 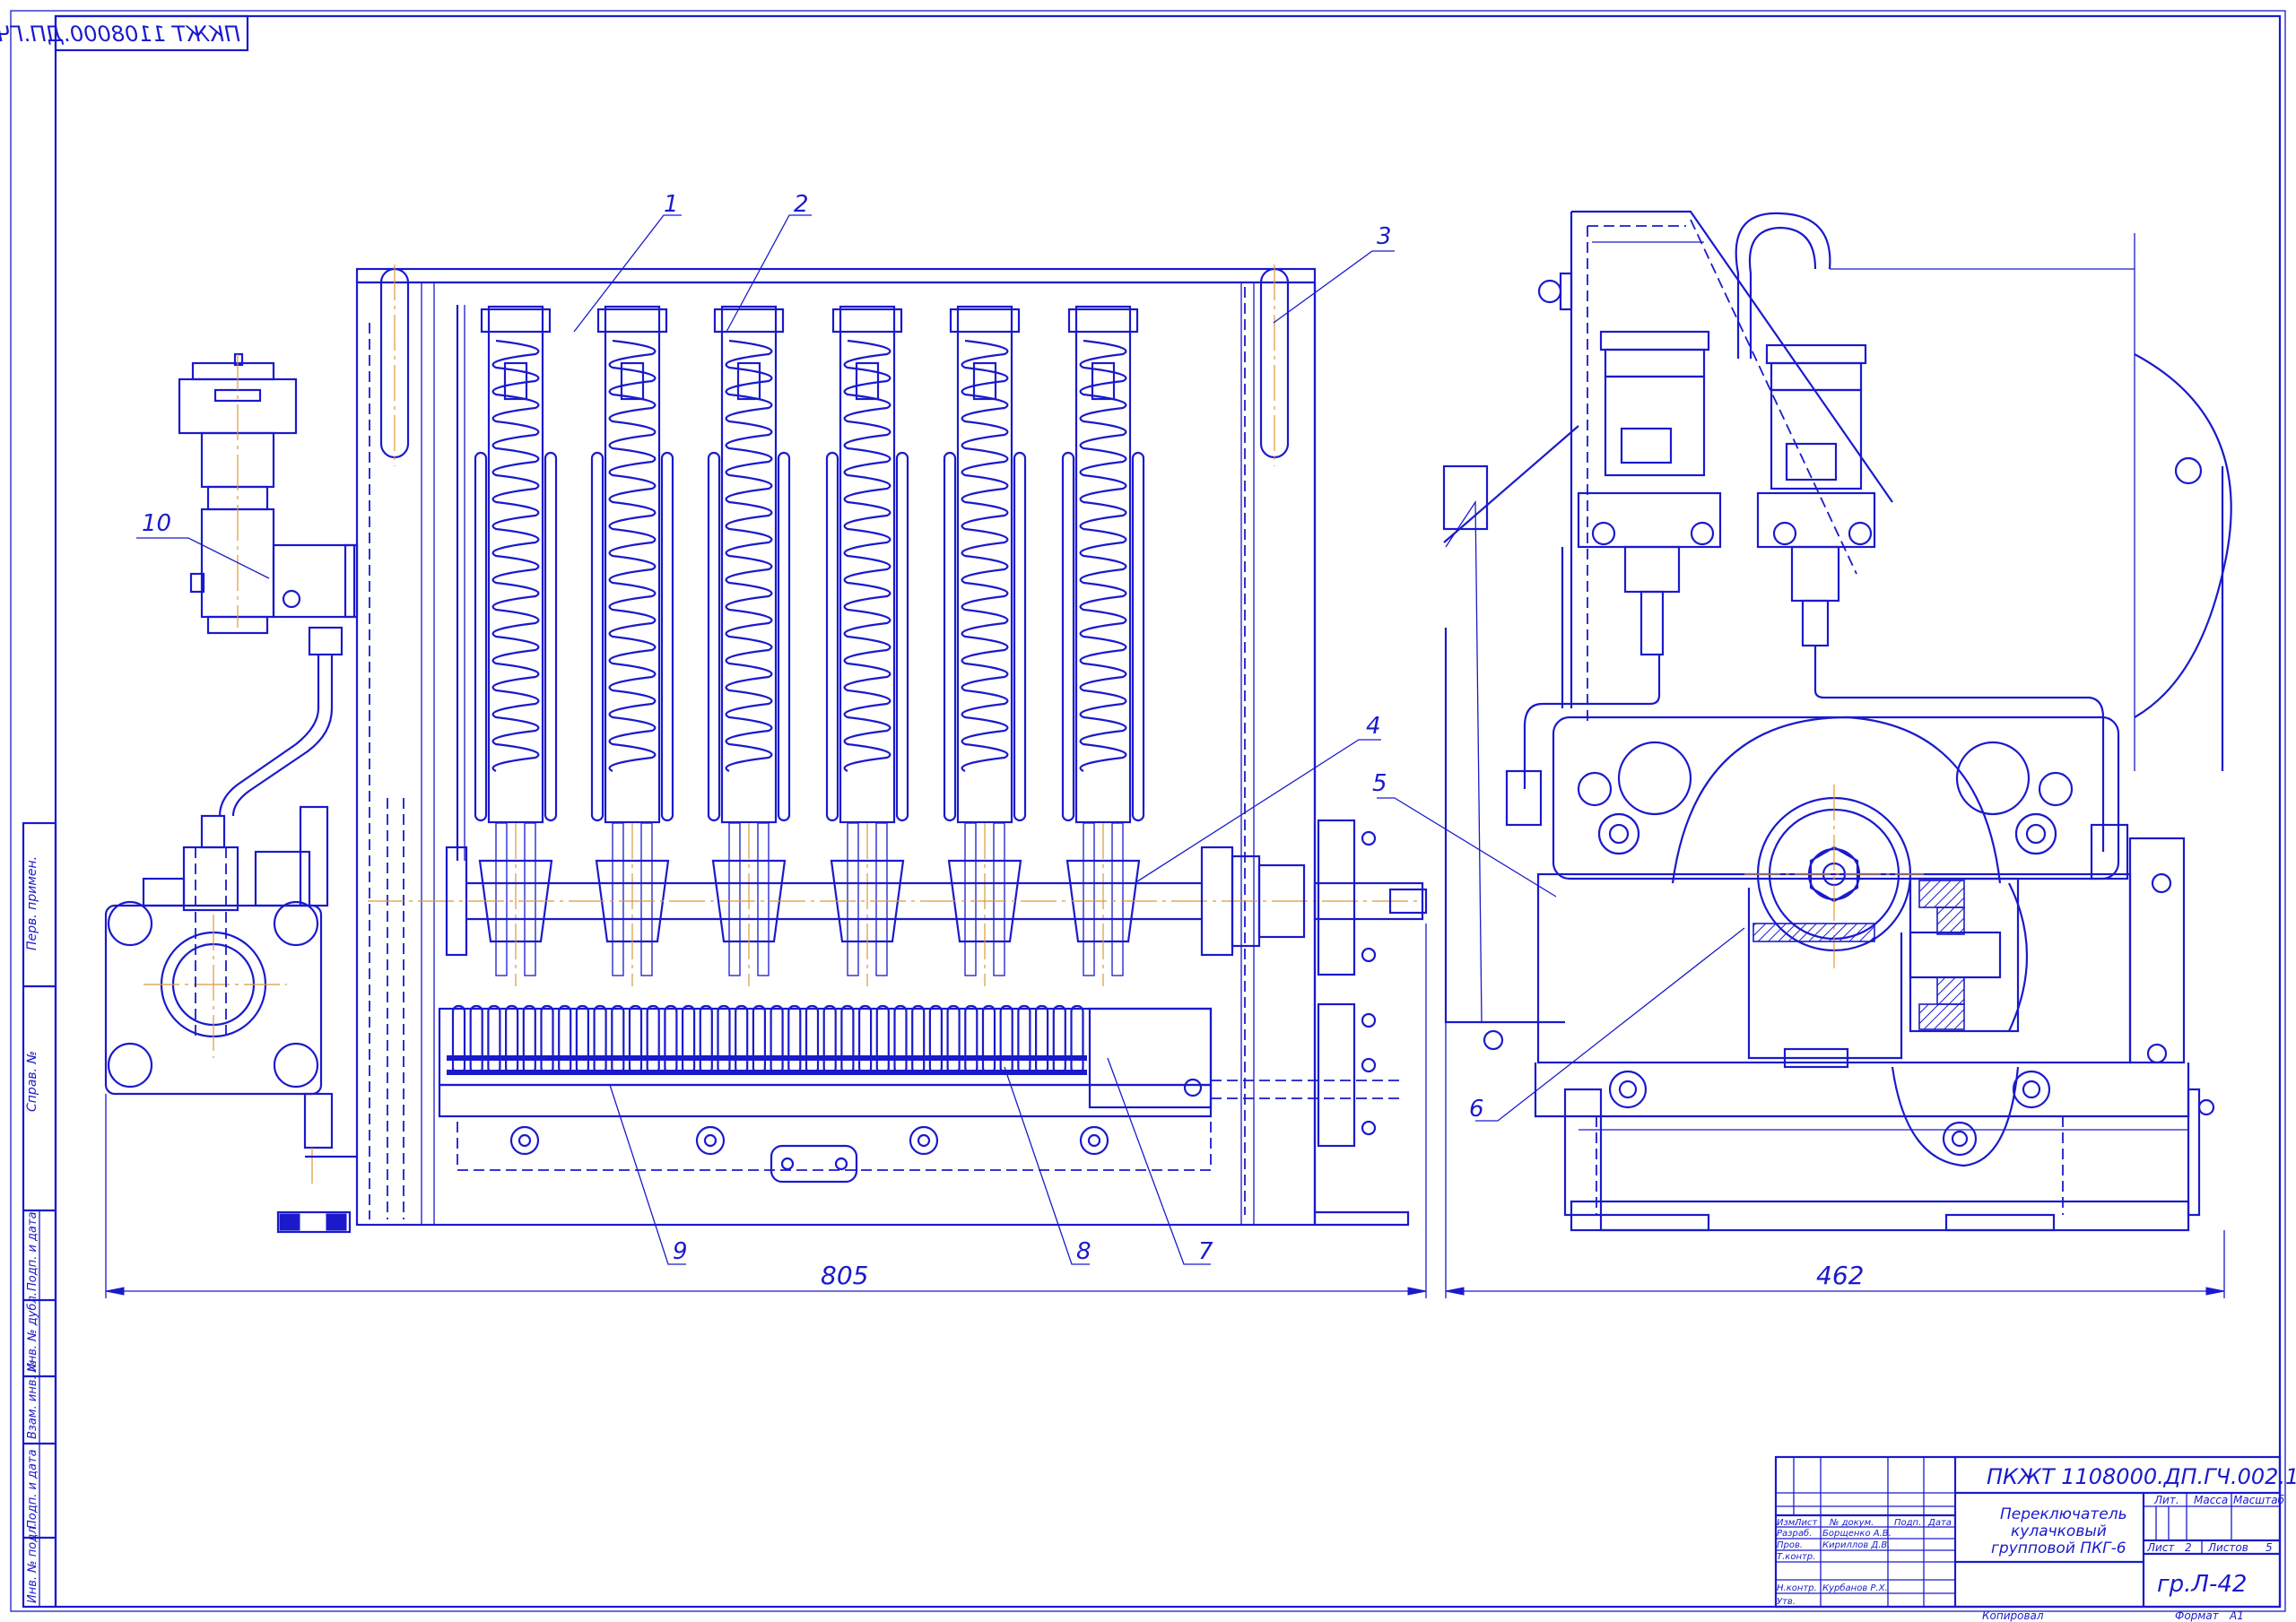 I want to click on mirrored-stamp-text: ПКЖТ 1108000.ДП.ГЧ.002.17, so click(x=120, y=34).